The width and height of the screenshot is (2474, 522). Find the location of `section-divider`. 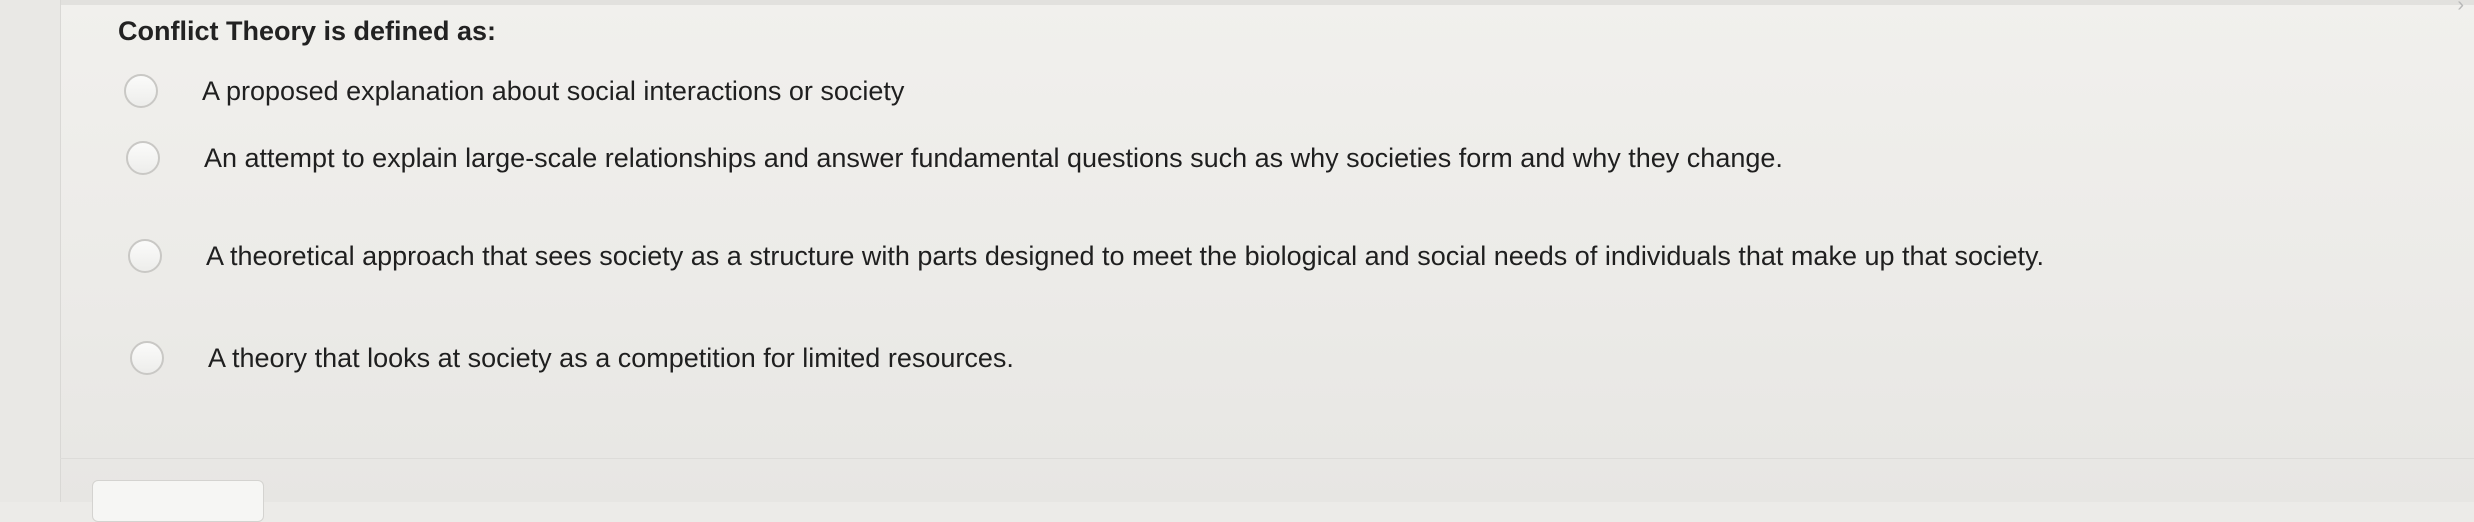

section-divider is located at coordinates (1267, 458).